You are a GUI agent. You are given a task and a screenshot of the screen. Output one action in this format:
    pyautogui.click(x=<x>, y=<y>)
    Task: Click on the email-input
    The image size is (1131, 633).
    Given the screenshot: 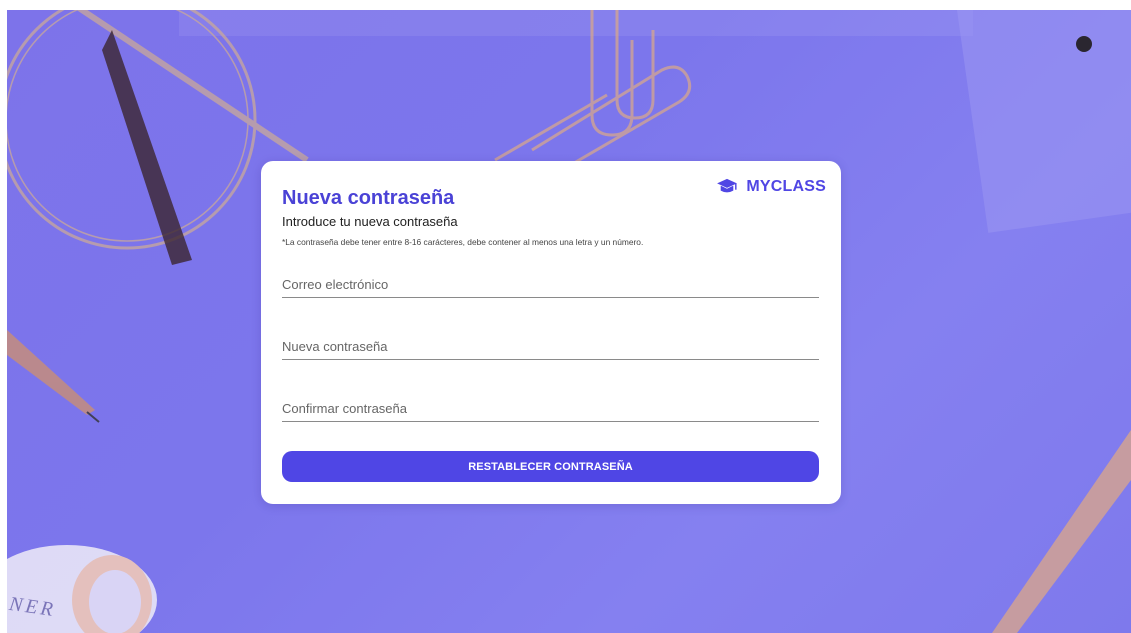 What is the action you would take?
    pyautogui.click(x=550, y=284)
    